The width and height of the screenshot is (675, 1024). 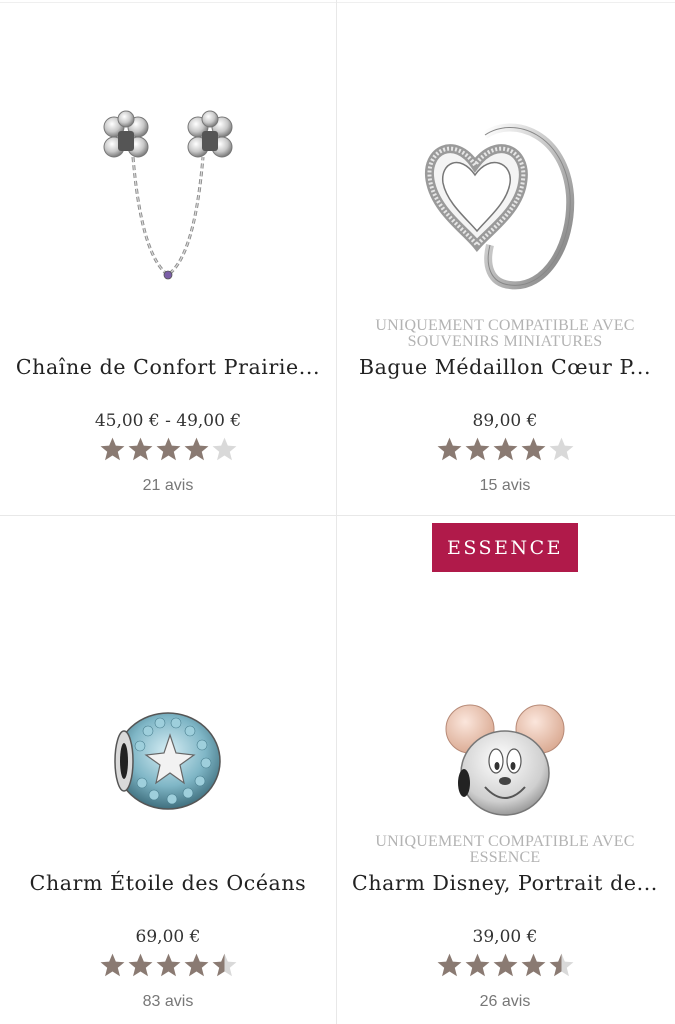 What do you see at coordinates (168, 937) in the screenshot?
I see `product-price: 69,00 €` at bounding box center [168, 937].